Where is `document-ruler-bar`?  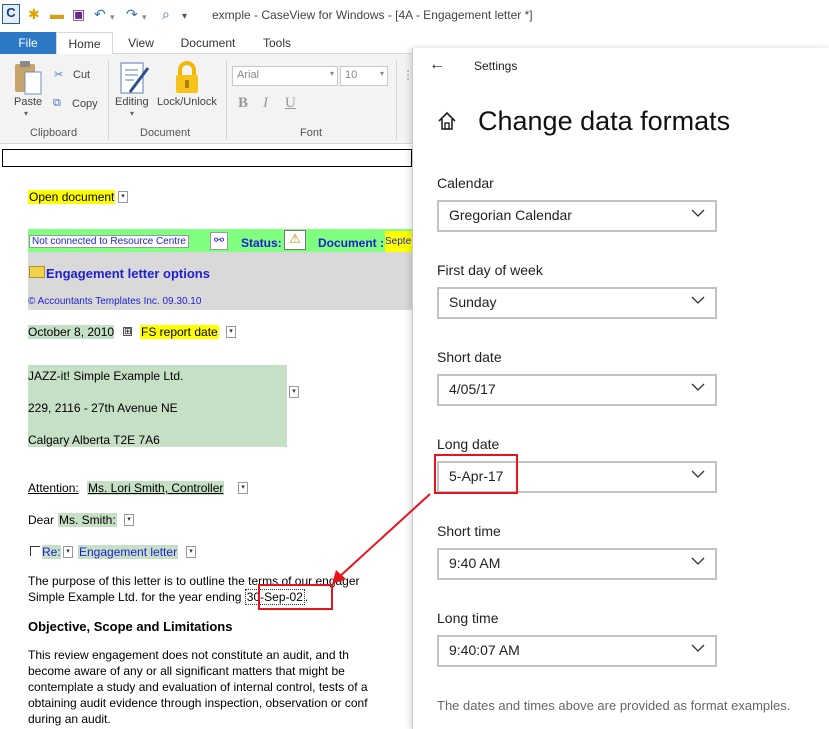 document-ruler-bar is located at coordinates (207, 158).